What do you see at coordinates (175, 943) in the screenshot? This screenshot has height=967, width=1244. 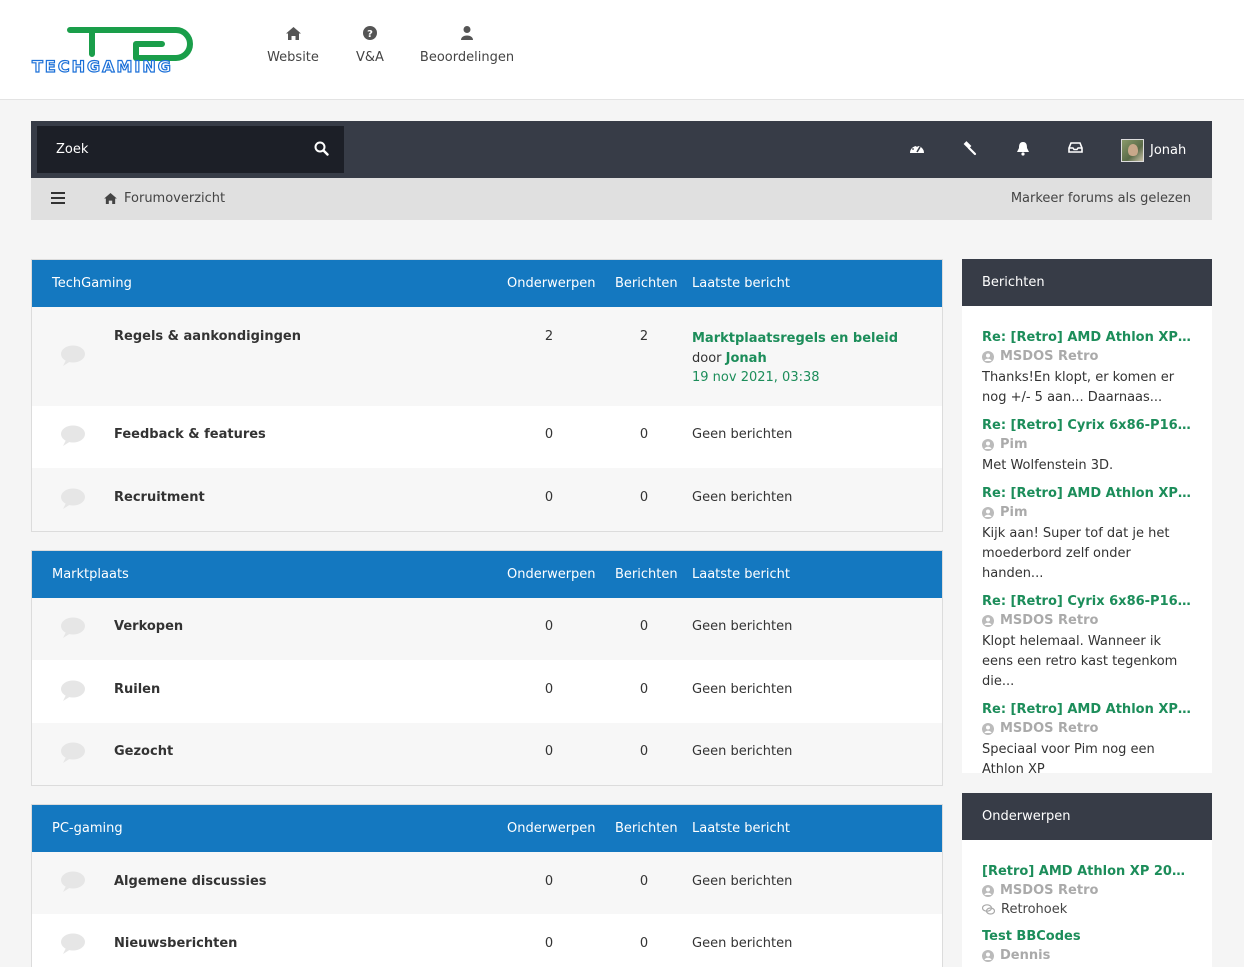 I see `forum-name: Nieuwsberichten` at bounding box center [175, 943].